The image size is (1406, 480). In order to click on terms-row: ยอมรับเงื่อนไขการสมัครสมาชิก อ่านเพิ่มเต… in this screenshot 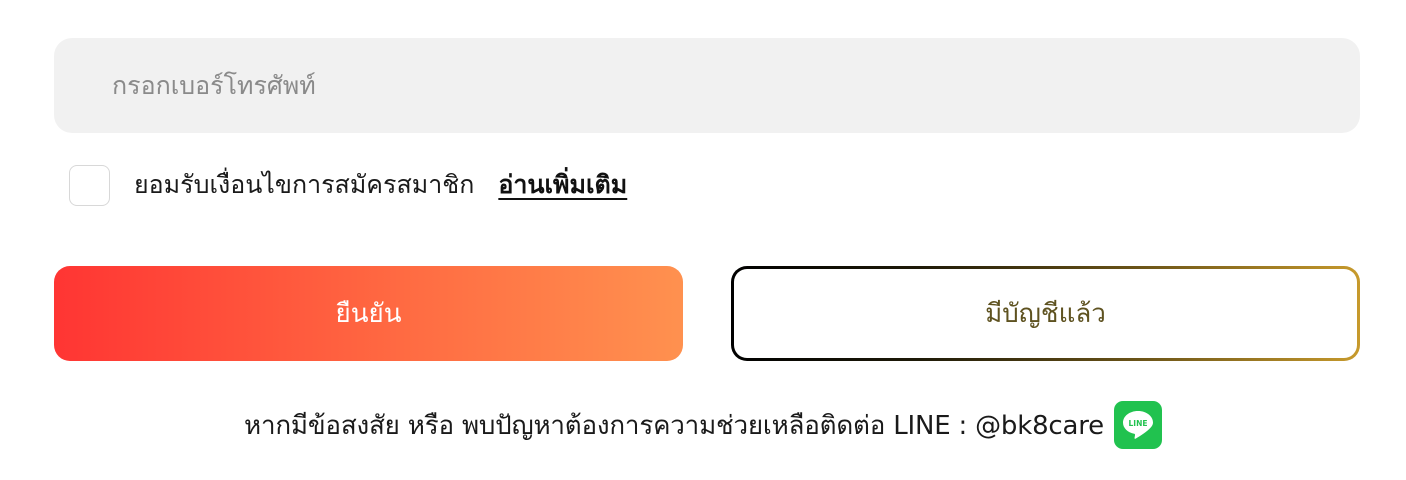, I will do `click(348, 185)`.